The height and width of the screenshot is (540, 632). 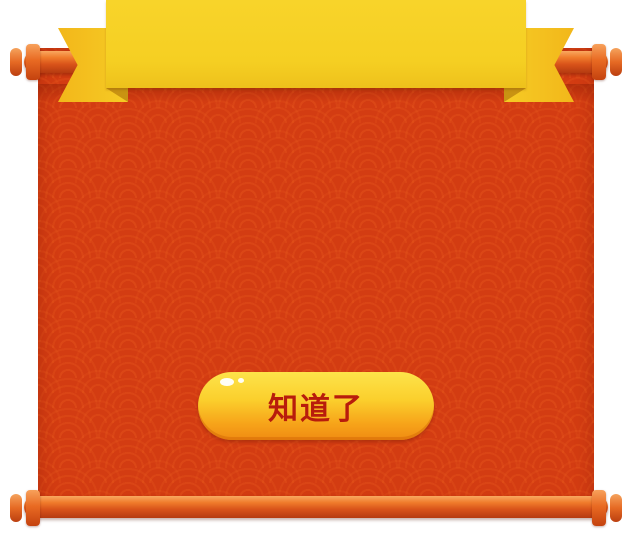 I want to click on bottom-roller-right-knob, so click(x=616, y=508).